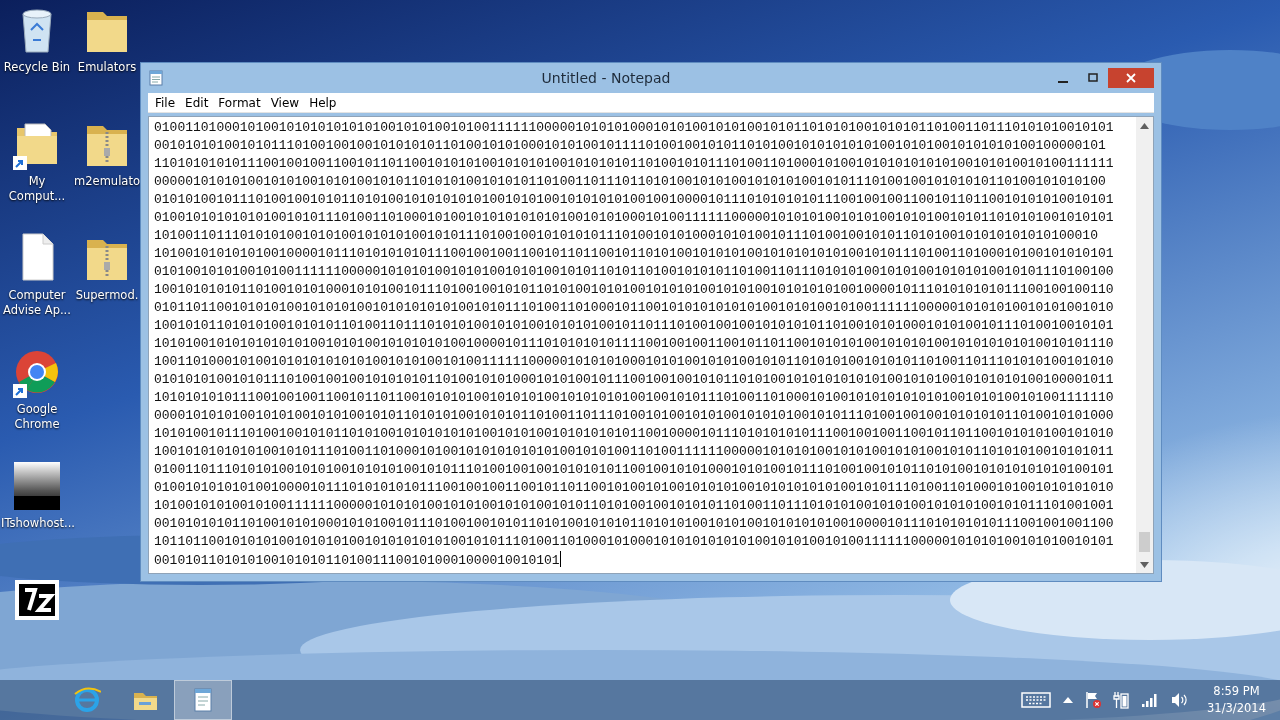 This screenshot has height=720, width=1280. I want to click on text-line: 100101010101010010101110100110100010100101010101010100101010011010011111100000101010100101010010101001010110101010010101011, so click(634, 451).